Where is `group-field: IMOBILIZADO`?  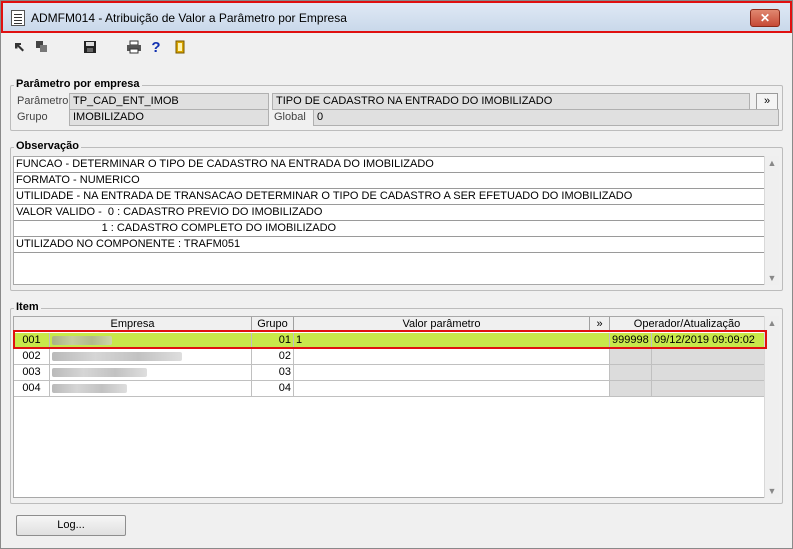 group-field: IMOBILIZADO is located at coordinates (169, 117).